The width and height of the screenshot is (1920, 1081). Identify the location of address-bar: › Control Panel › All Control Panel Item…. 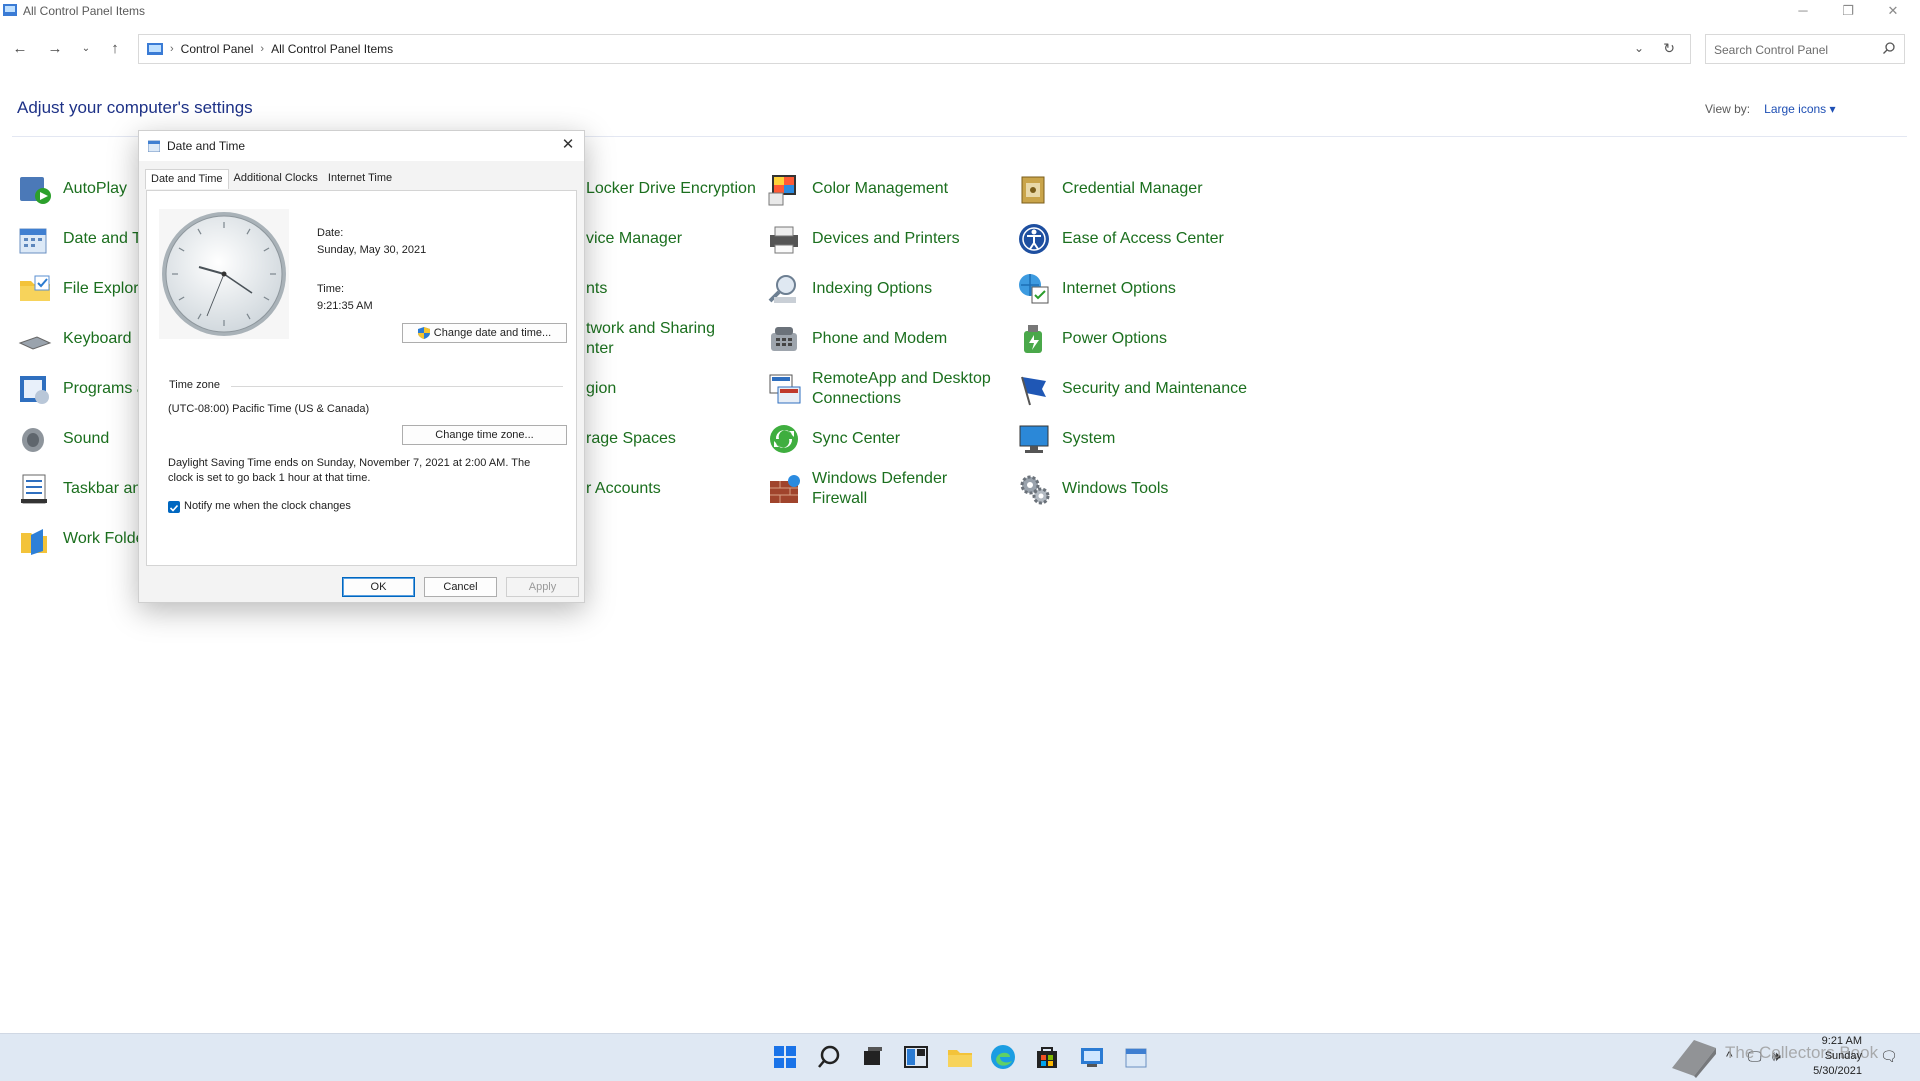
(914, 49).